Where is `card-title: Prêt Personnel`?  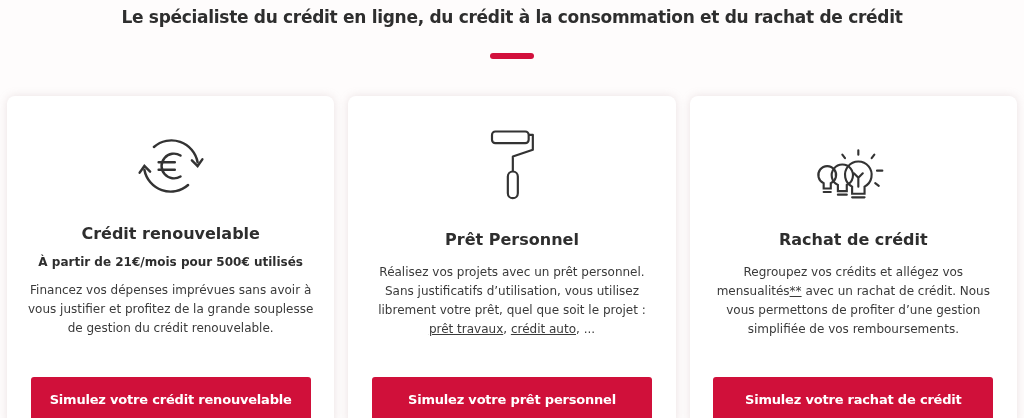
card-title: Prêt Personnel is located at coordinates (512, 239).